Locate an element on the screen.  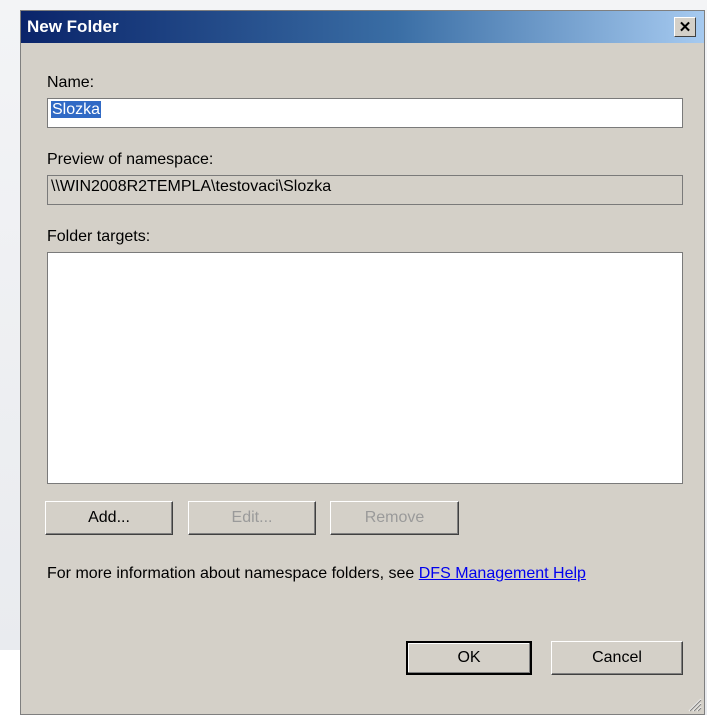
preview-label: Preview of namespace: is located at coordinates (130, 159).